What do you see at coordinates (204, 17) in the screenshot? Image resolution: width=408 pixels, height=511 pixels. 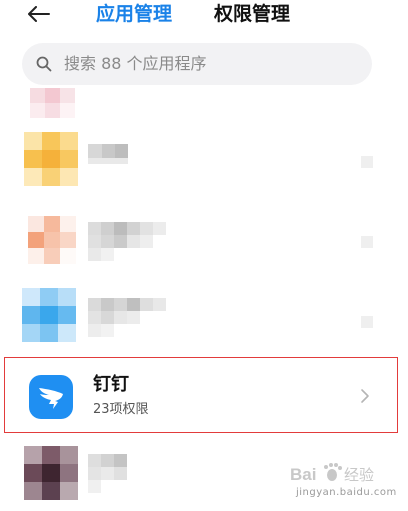 I see `top-bar: 应用管理 权限管理` at bounding box center [204, 17].